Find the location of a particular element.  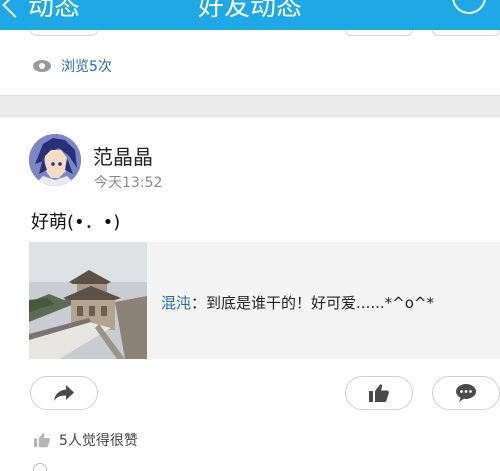

previous-post: 浏览5次 is located at coordinates (250, 62).